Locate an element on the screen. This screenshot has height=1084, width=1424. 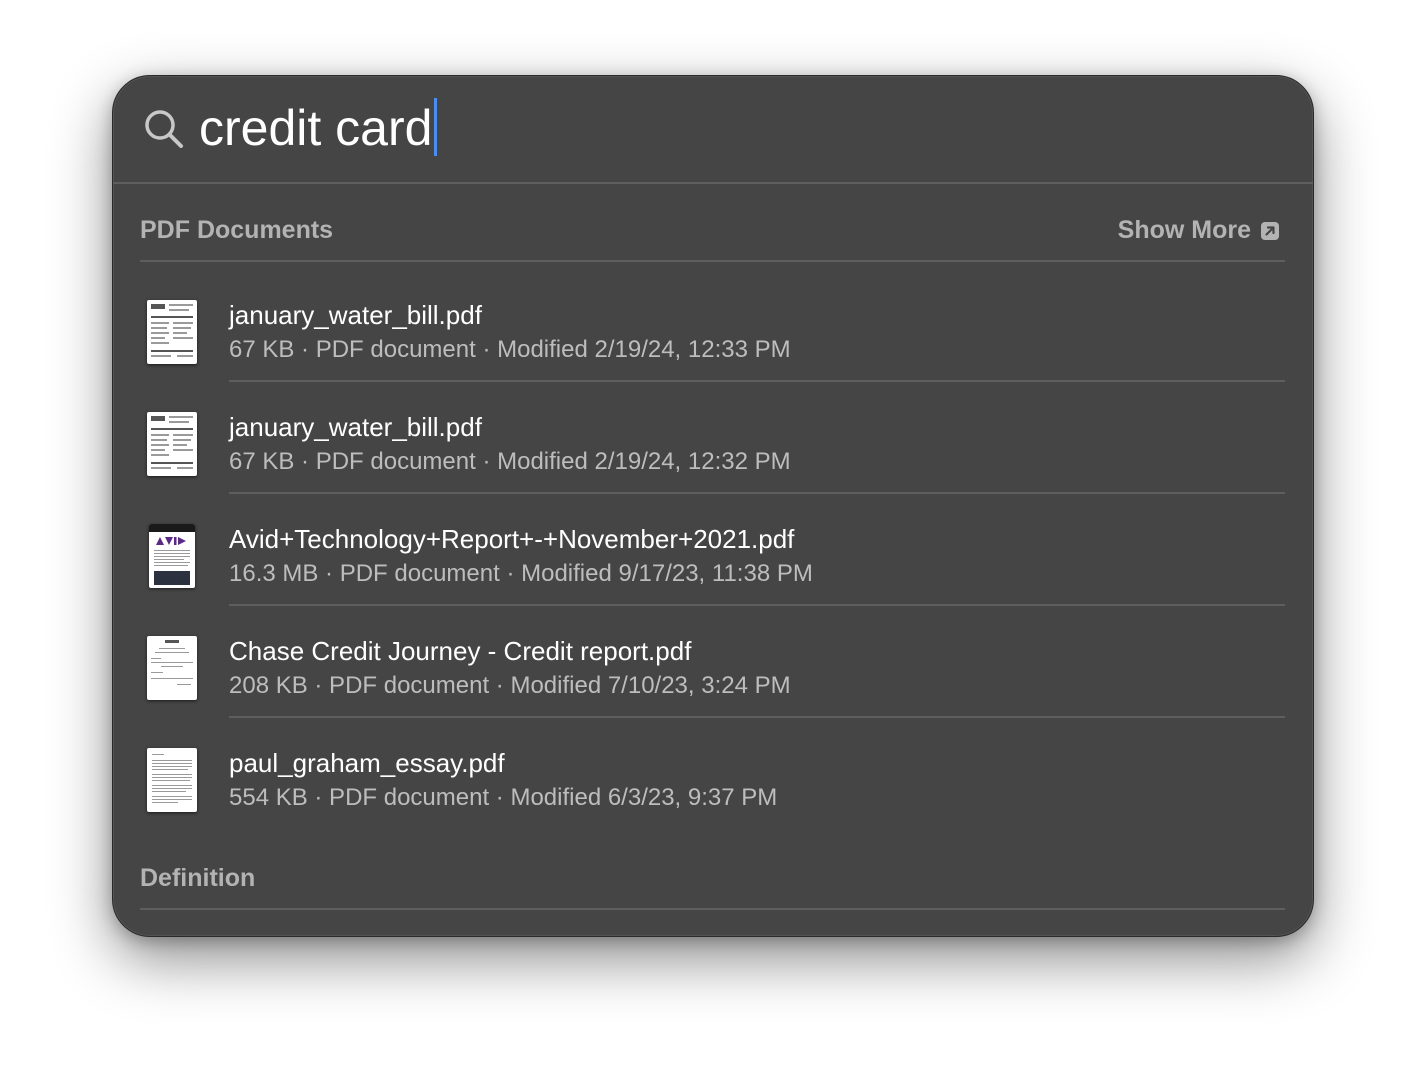
text-caret is located at coordinates (435, 127).